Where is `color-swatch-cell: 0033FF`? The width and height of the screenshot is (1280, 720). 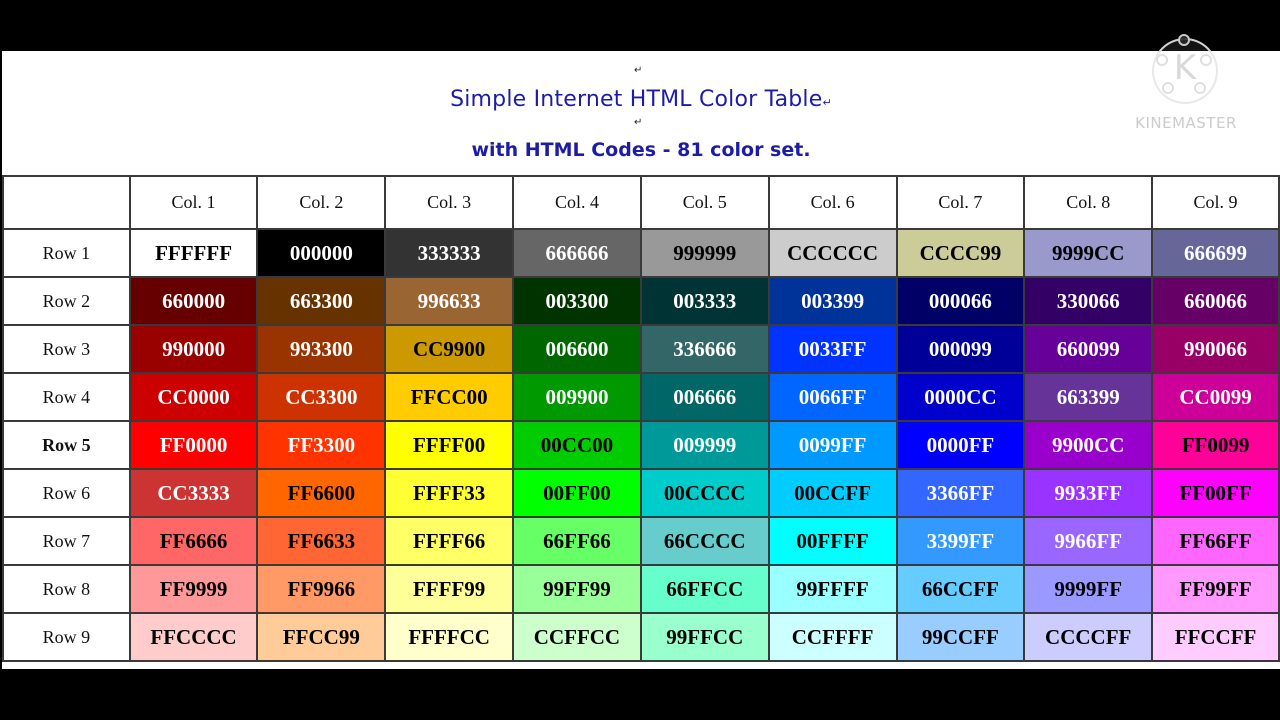 color-swatch-cell: 0033FF is located at coordinates (832, 349).